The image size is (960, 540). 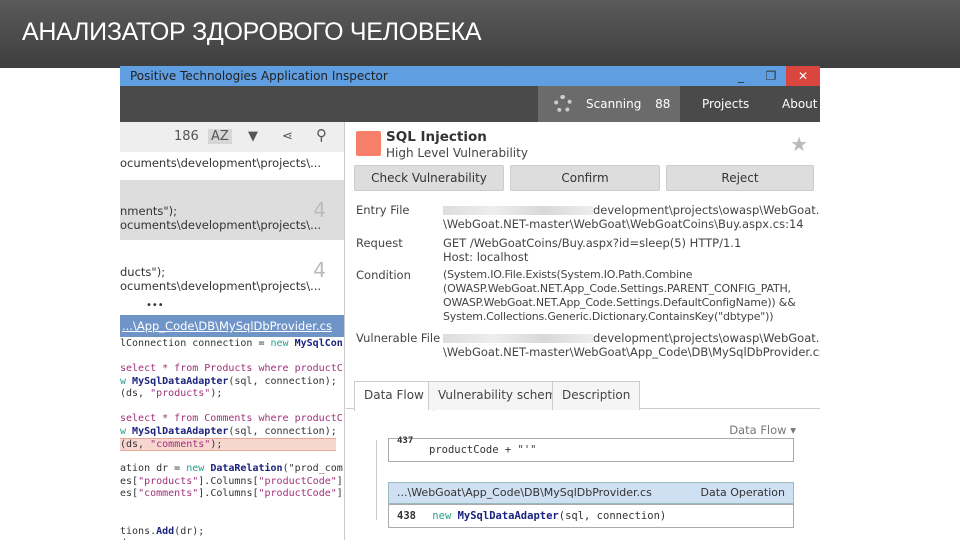 What do you see at coordinates (376, 480) in the screenshot?
I see `flow-connector` at bounding box center [376, 480].